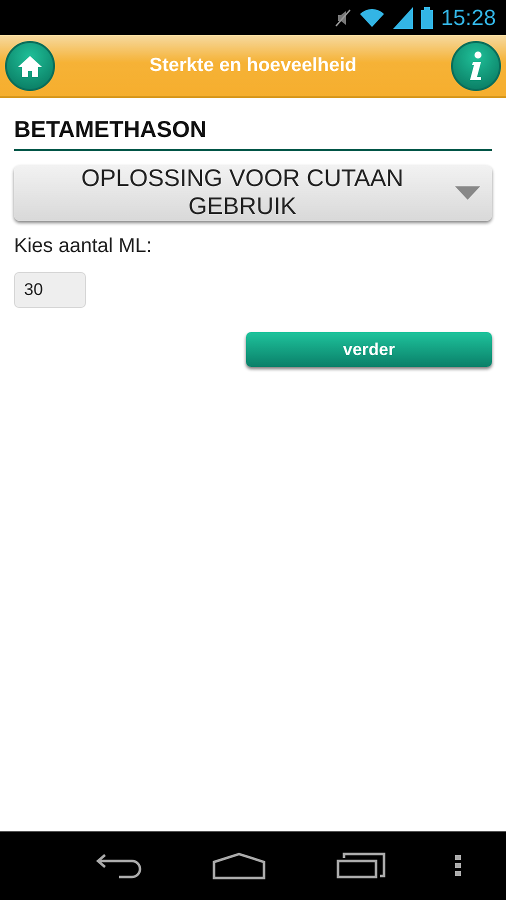  Describe the element at coordinates (468, 17) in the screenshot. I see `clock-time: 15:28` at that location.